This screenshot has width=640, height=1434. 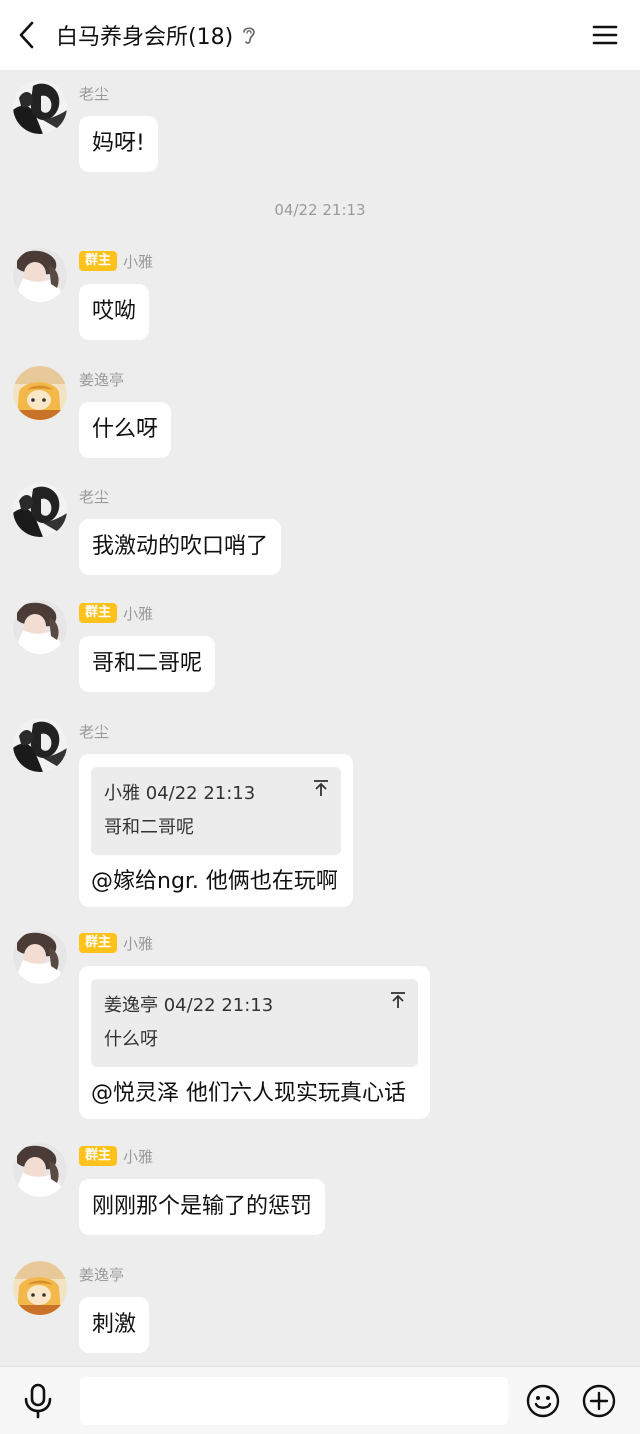 I want to click on message-bubble: 哎呦, so click(x=114, y=312).